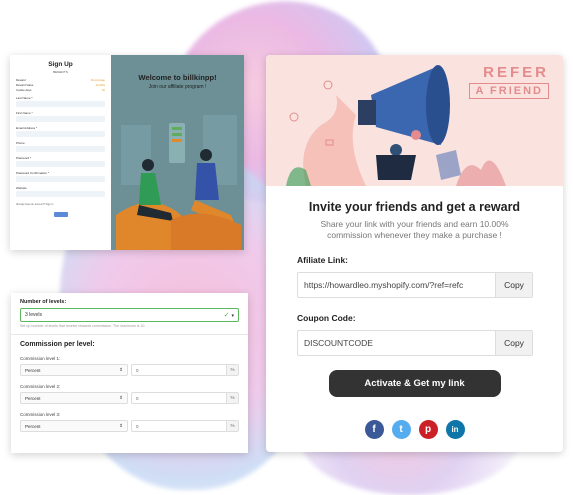  Describe the element at coordinates (396, 343) in the screenshot. I see `coupon-code-input: DISCOUNTCODE` at that location.